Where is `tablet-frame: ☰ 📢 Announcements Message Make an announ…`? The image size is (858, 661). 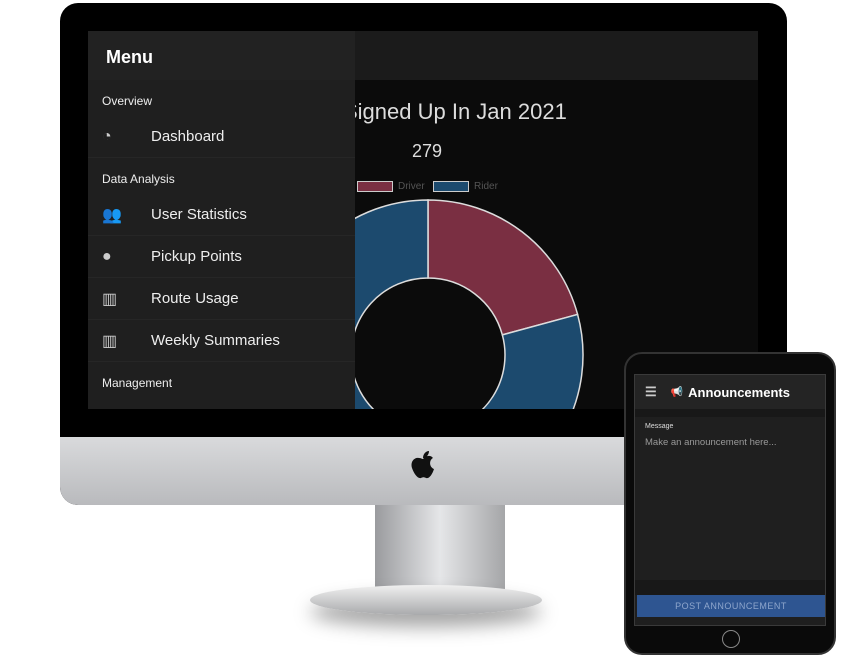 tablet-frame: ☰ 📢 Announcements Message Make an announ… is located at coordinates (730, 503).